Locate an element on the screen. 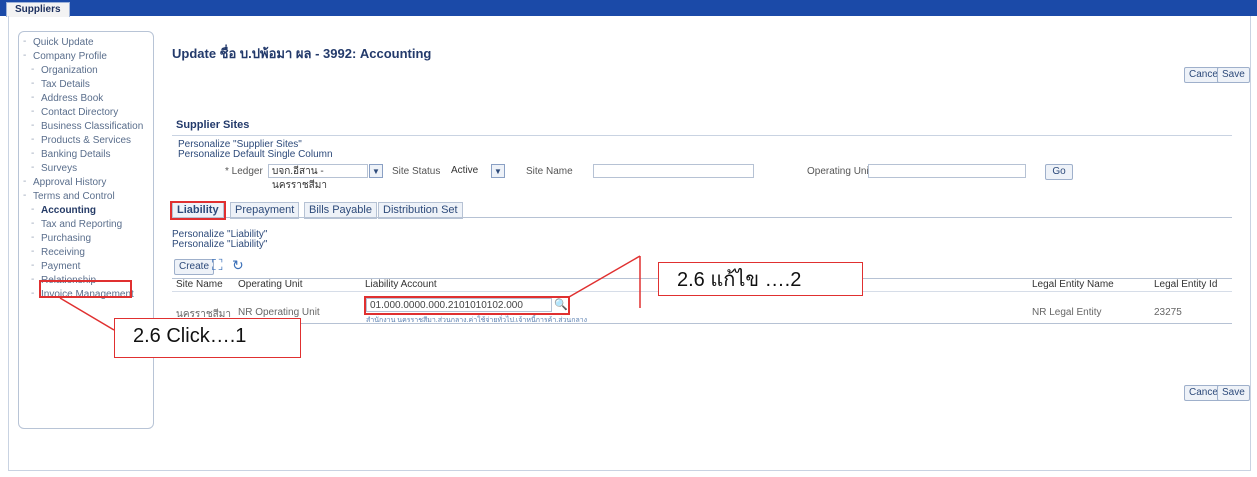 This screenshot has height=477, width=1257. sidebar-item-company-profile: - Company Profile is located at coordinates (86, 57).